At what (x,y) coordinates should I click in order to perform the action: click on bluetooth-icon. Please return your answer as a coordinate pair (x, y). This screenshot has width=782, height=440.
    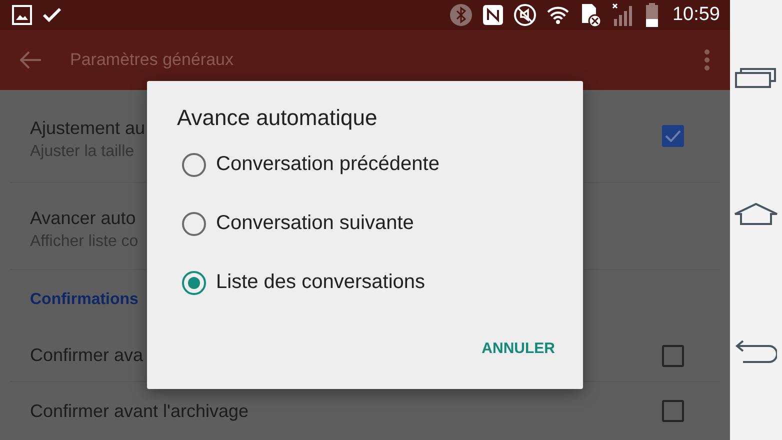
    Looking at the image, I should click on (461, 15).